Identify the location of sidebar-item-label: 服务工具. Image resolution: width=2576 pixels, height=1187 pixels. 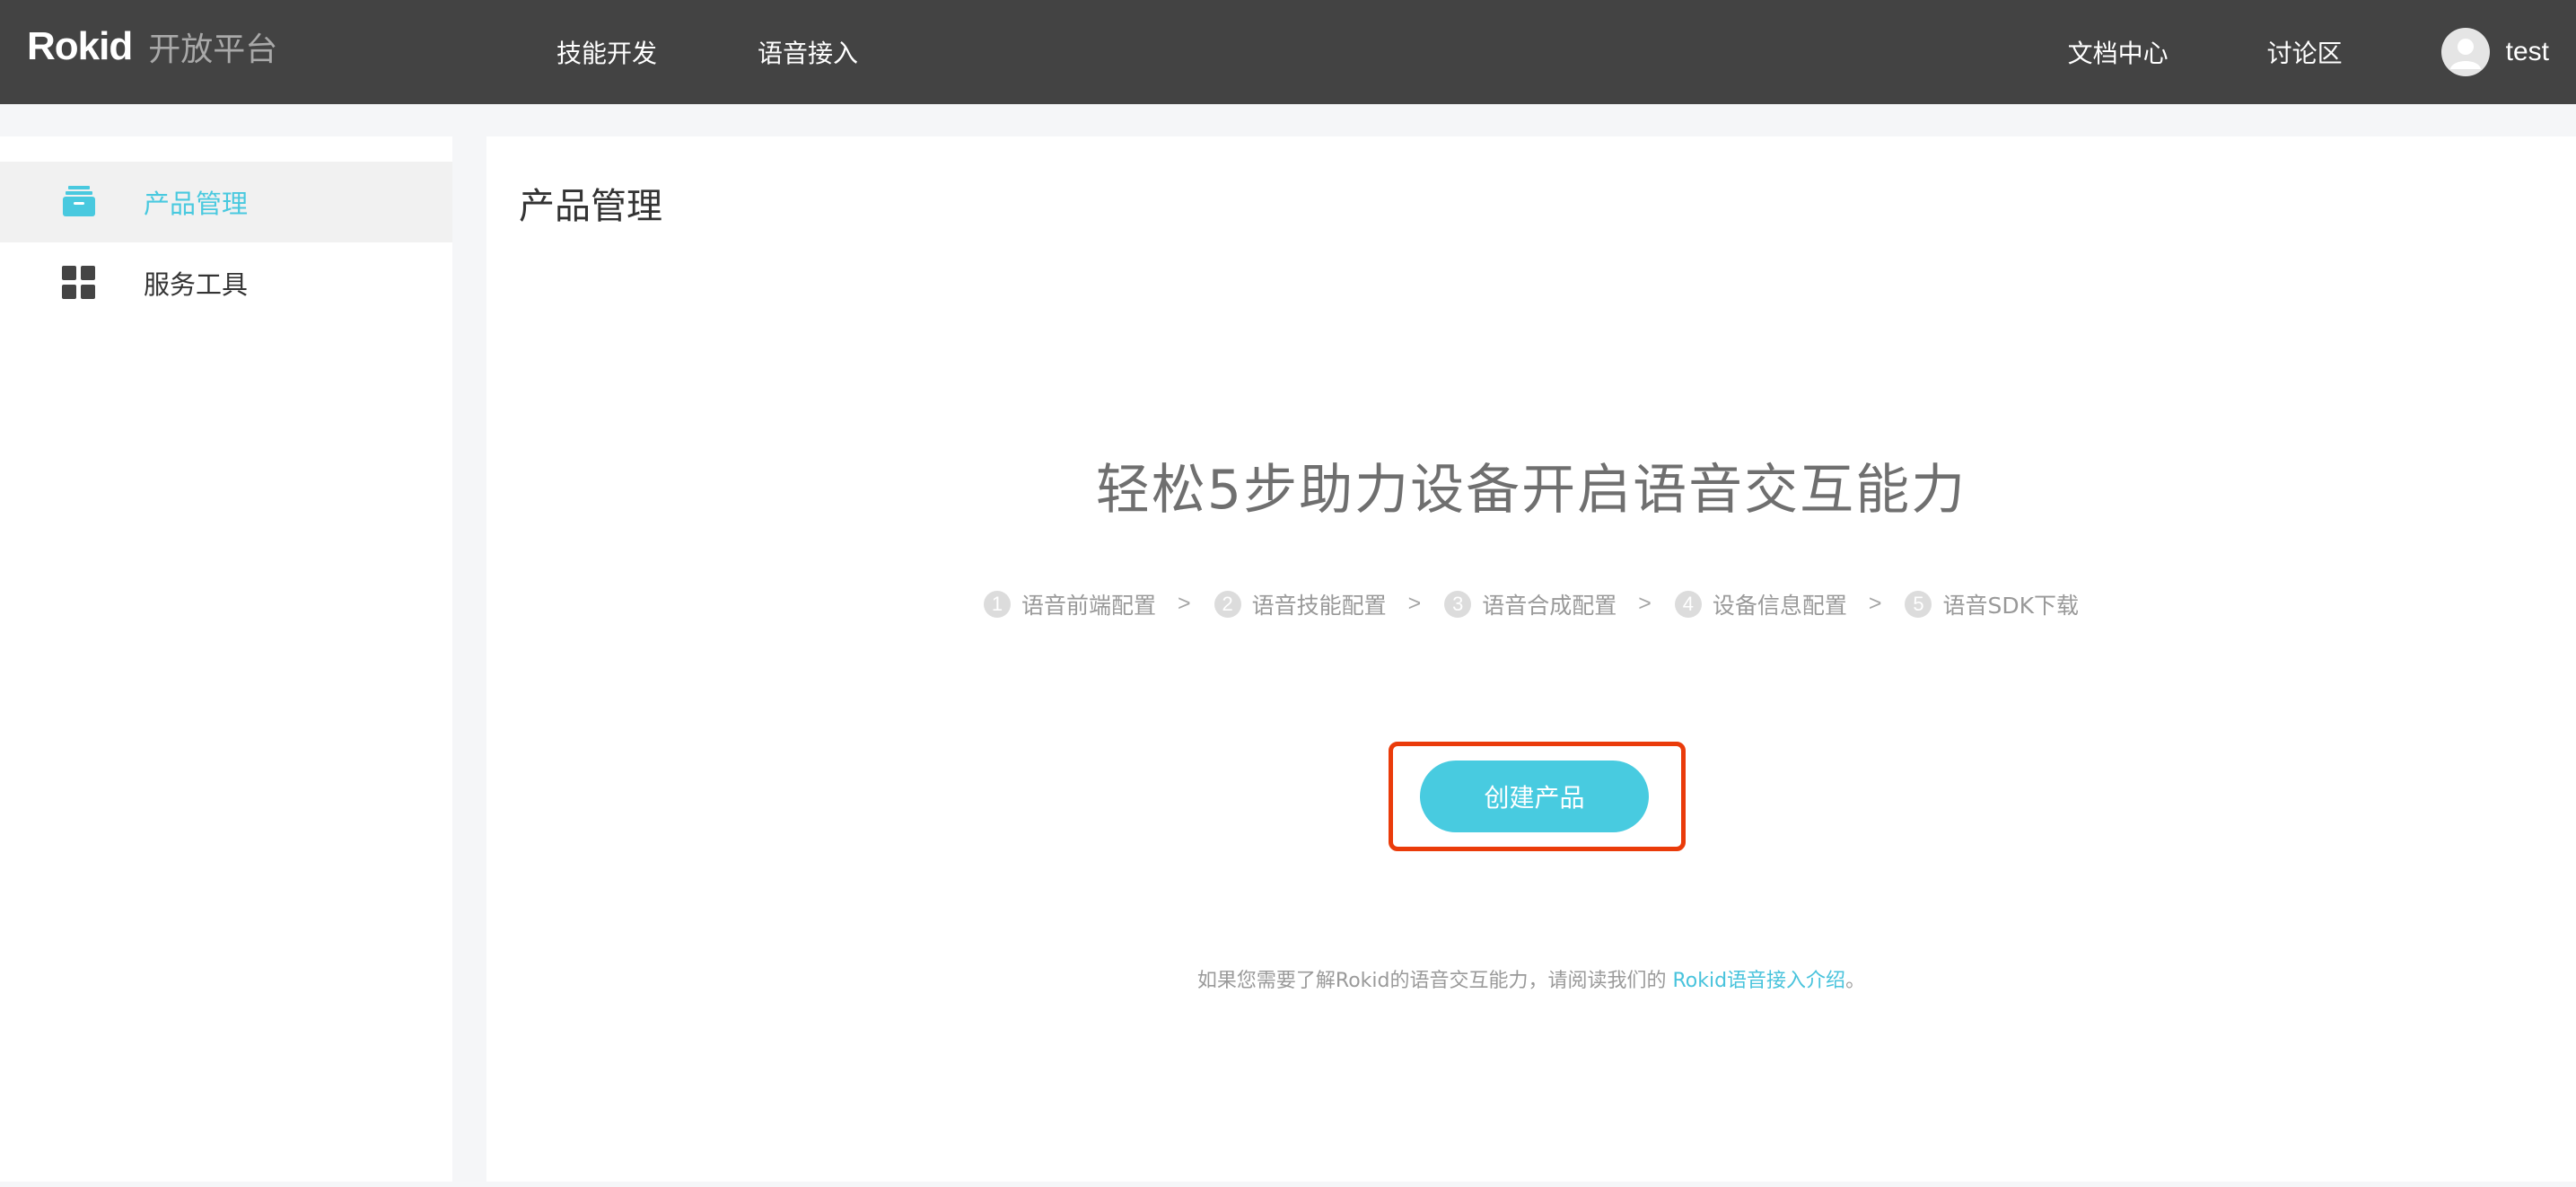
(196, 284).